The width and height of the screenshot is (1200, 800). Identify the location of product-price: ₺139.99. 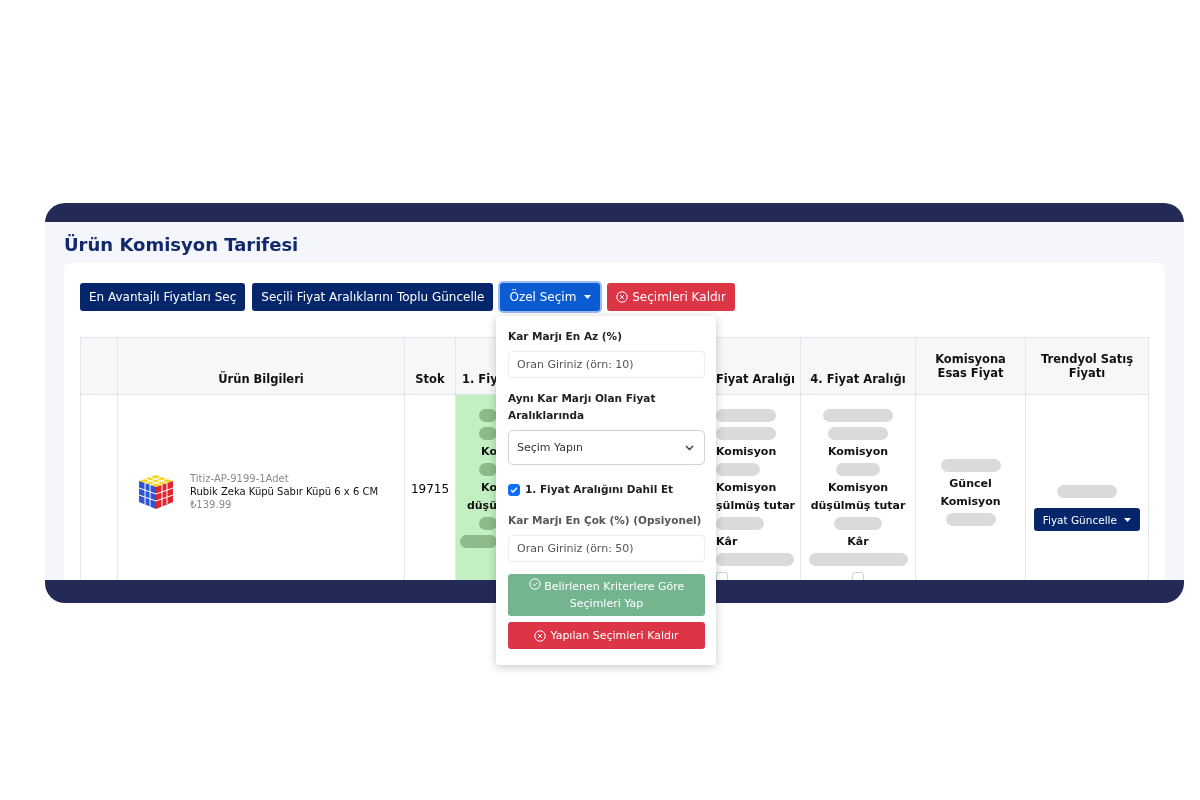
(211, 504).